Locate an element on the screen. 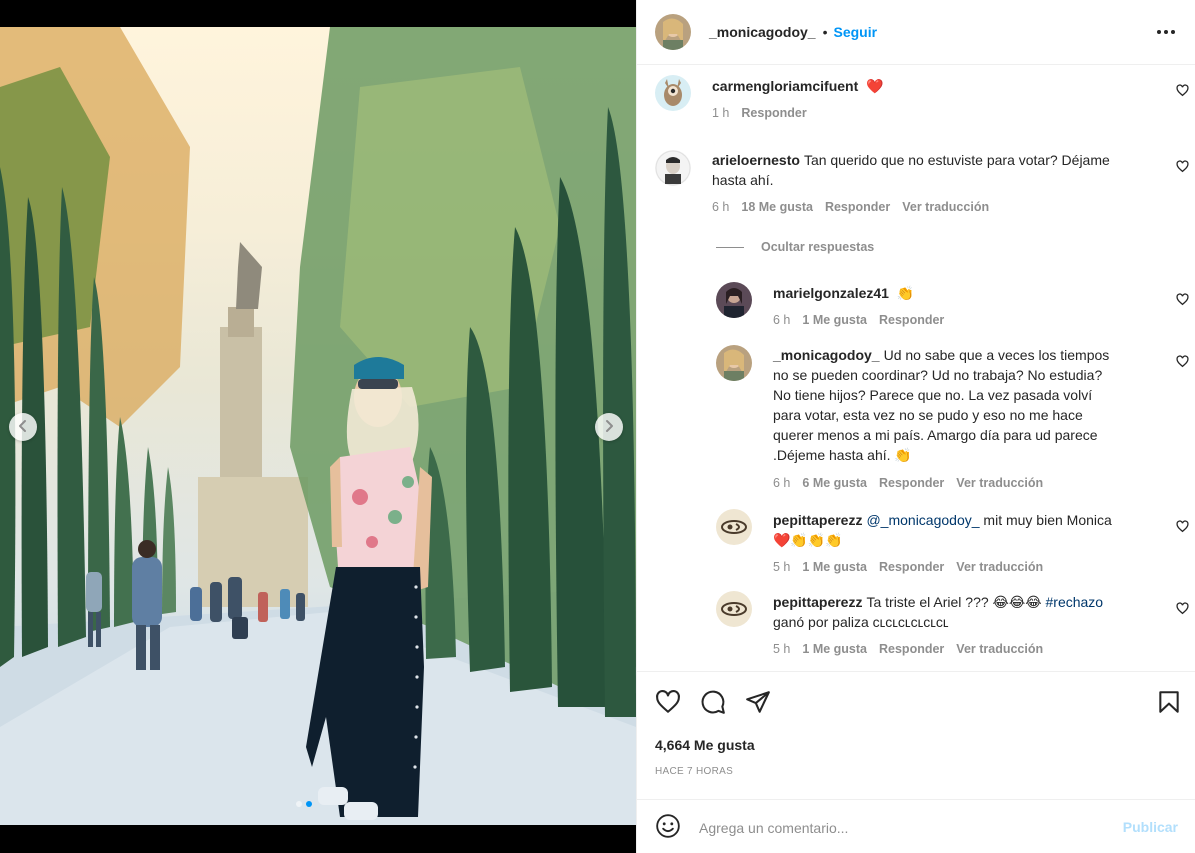 The width and height of the screenshot is (1195, 853). save-button is located at coordinates (1169, 703).